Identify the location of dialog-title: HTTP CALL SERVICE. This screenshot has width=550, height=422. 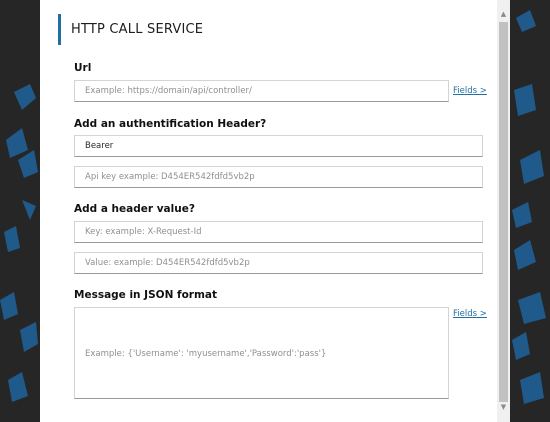
(130, 29).